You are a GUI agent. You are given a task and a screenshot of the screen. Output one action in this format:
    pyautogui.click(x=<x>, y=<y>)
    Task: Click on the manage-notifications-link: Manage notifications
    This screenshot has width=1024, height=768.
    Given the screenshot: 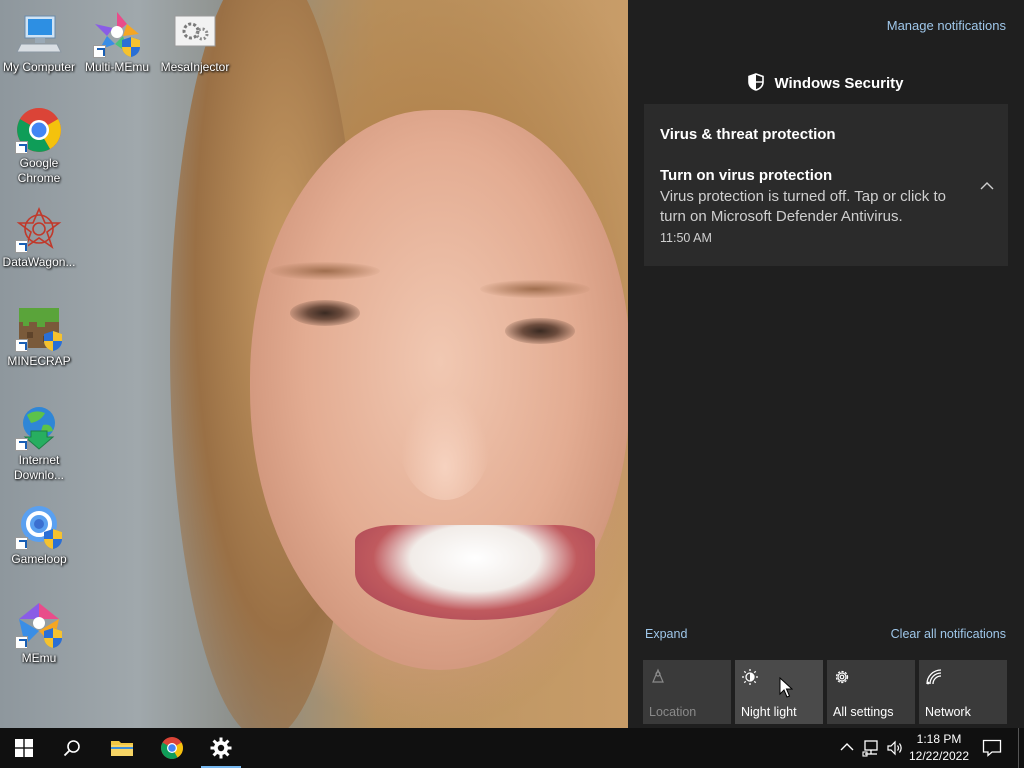 What is the action you would take?
    pyautogui.click(x=946, y=25)
    